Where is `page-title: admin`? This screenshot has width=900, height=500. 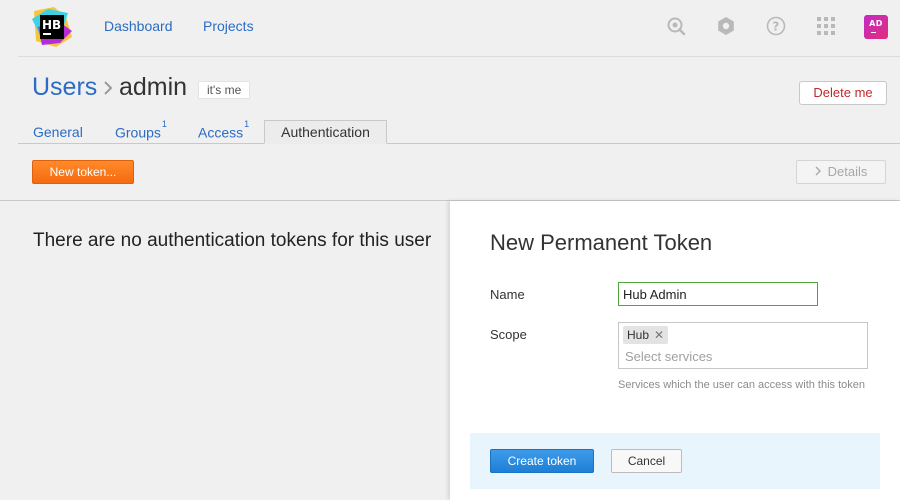
page-title: admin is located at coordinates (153, 87).